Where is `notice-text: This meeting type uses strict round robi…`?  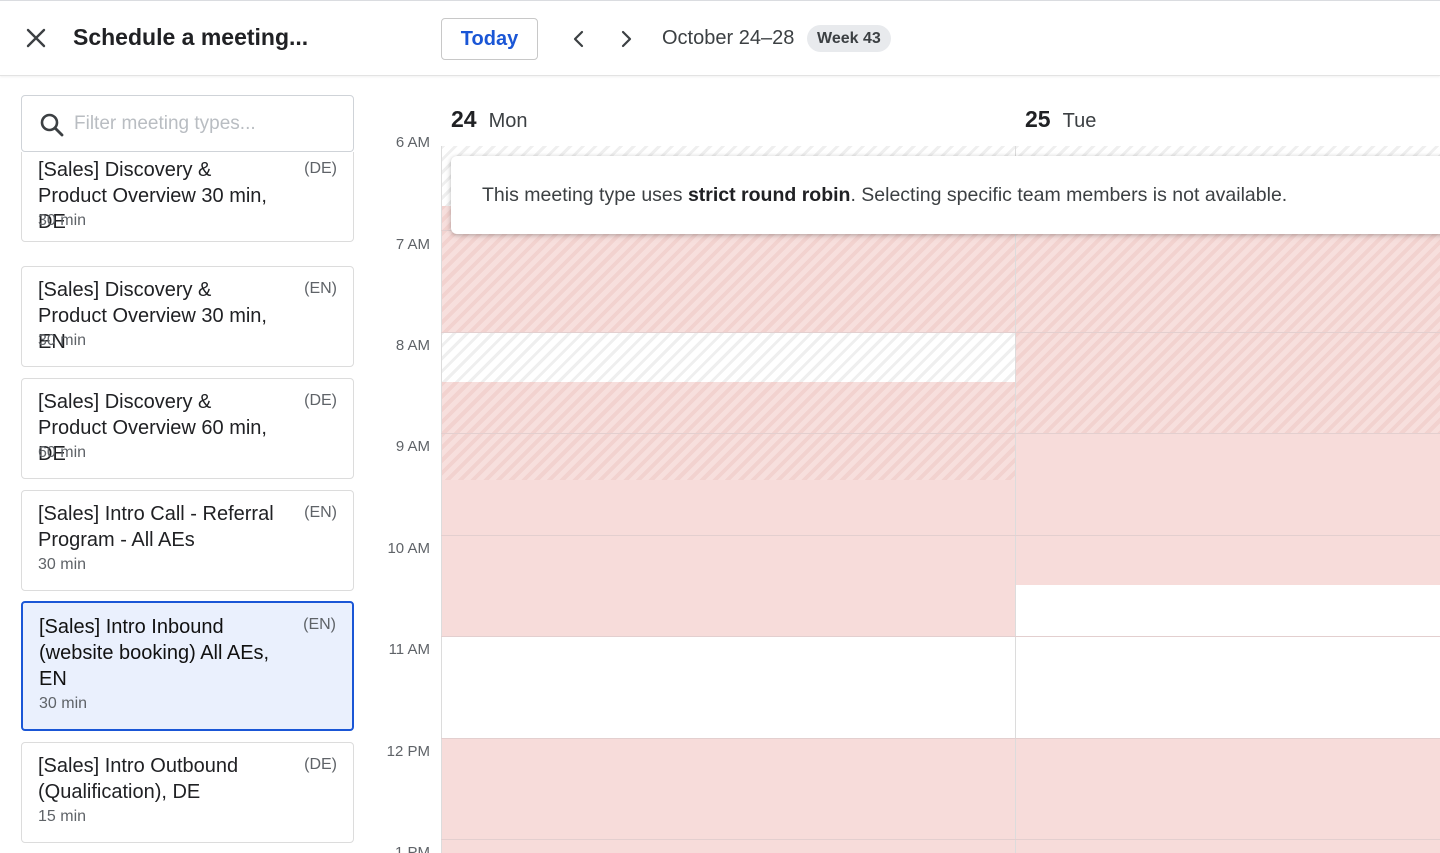 notice-text: This meeting type uses strict round robi… is located at coordinates (884, 195).